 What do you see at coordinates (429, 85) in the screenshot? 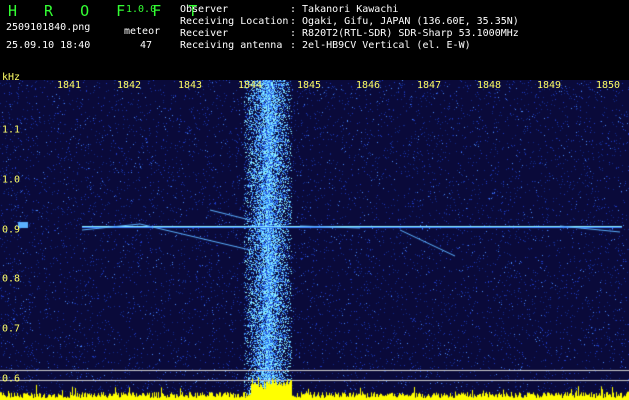
I see `x-tick-label: 1847` at bounding box center [429, 85].